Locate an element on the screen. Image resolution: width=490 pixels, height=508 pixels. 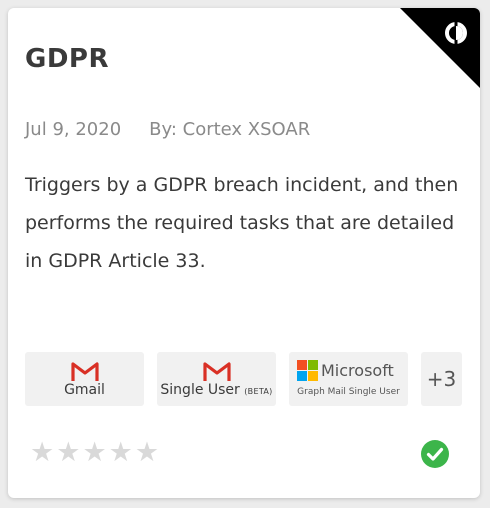
check-circle-icon is located at coordinates (435, 454).